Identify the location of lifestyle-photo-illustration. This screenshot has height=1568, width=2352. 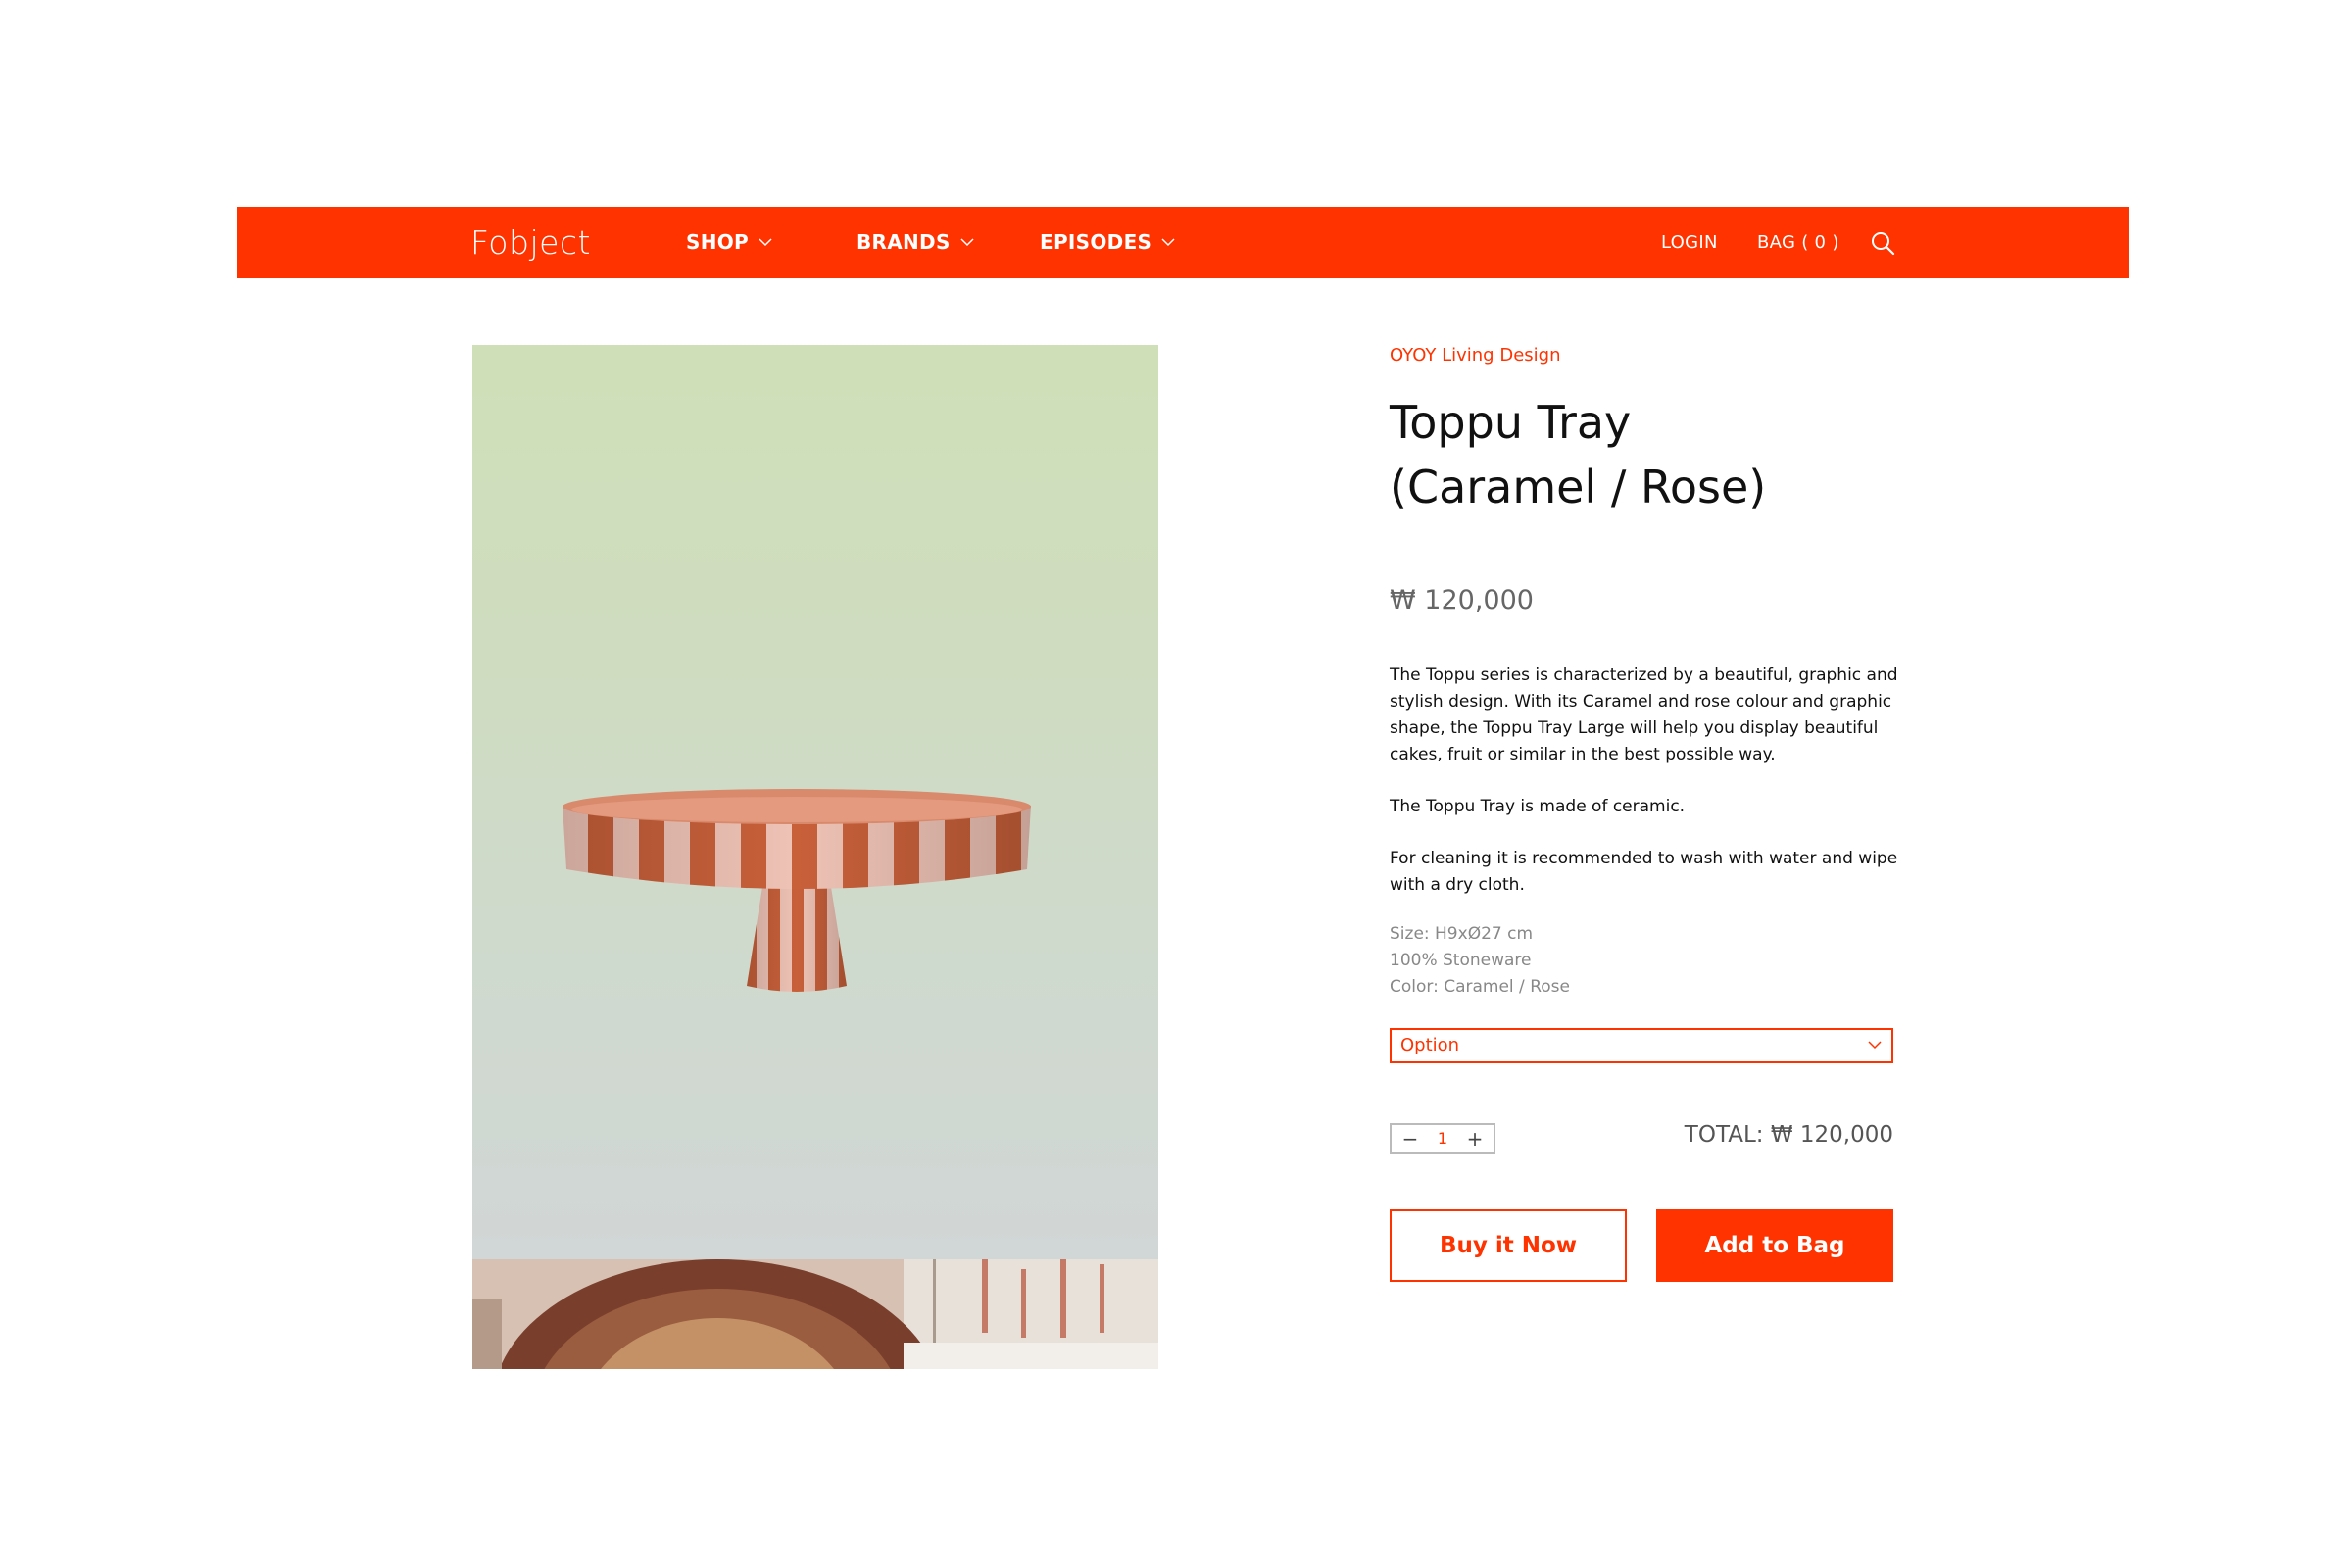
(815, 1314).